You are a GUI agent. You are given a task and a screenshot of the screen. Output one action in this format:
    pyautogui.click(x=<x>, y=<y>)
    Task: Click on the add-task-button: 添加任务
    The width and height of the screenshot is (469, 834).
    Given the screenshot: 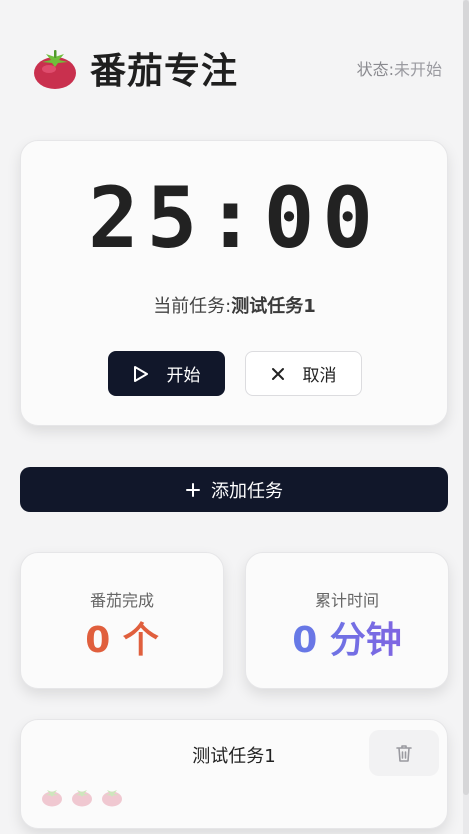 What is the action you would take?
    pyautogui.click(x=234, y=489)
    